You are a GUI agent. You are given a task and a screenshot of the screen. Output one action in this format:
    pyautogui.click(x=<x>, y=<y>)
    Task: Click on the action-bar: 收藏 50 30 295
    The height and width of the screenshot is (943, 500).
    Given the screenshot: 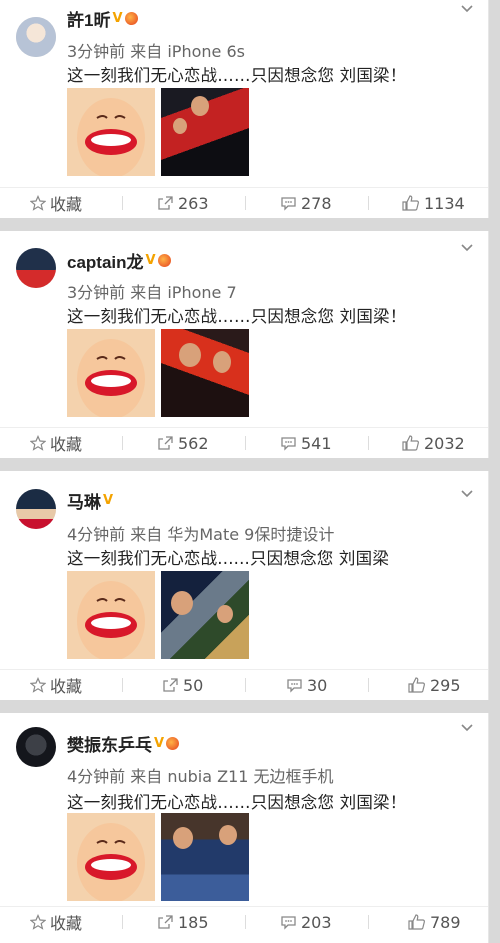 What is the action you would take?
    pyautogui.click(x=244, y=684)
    